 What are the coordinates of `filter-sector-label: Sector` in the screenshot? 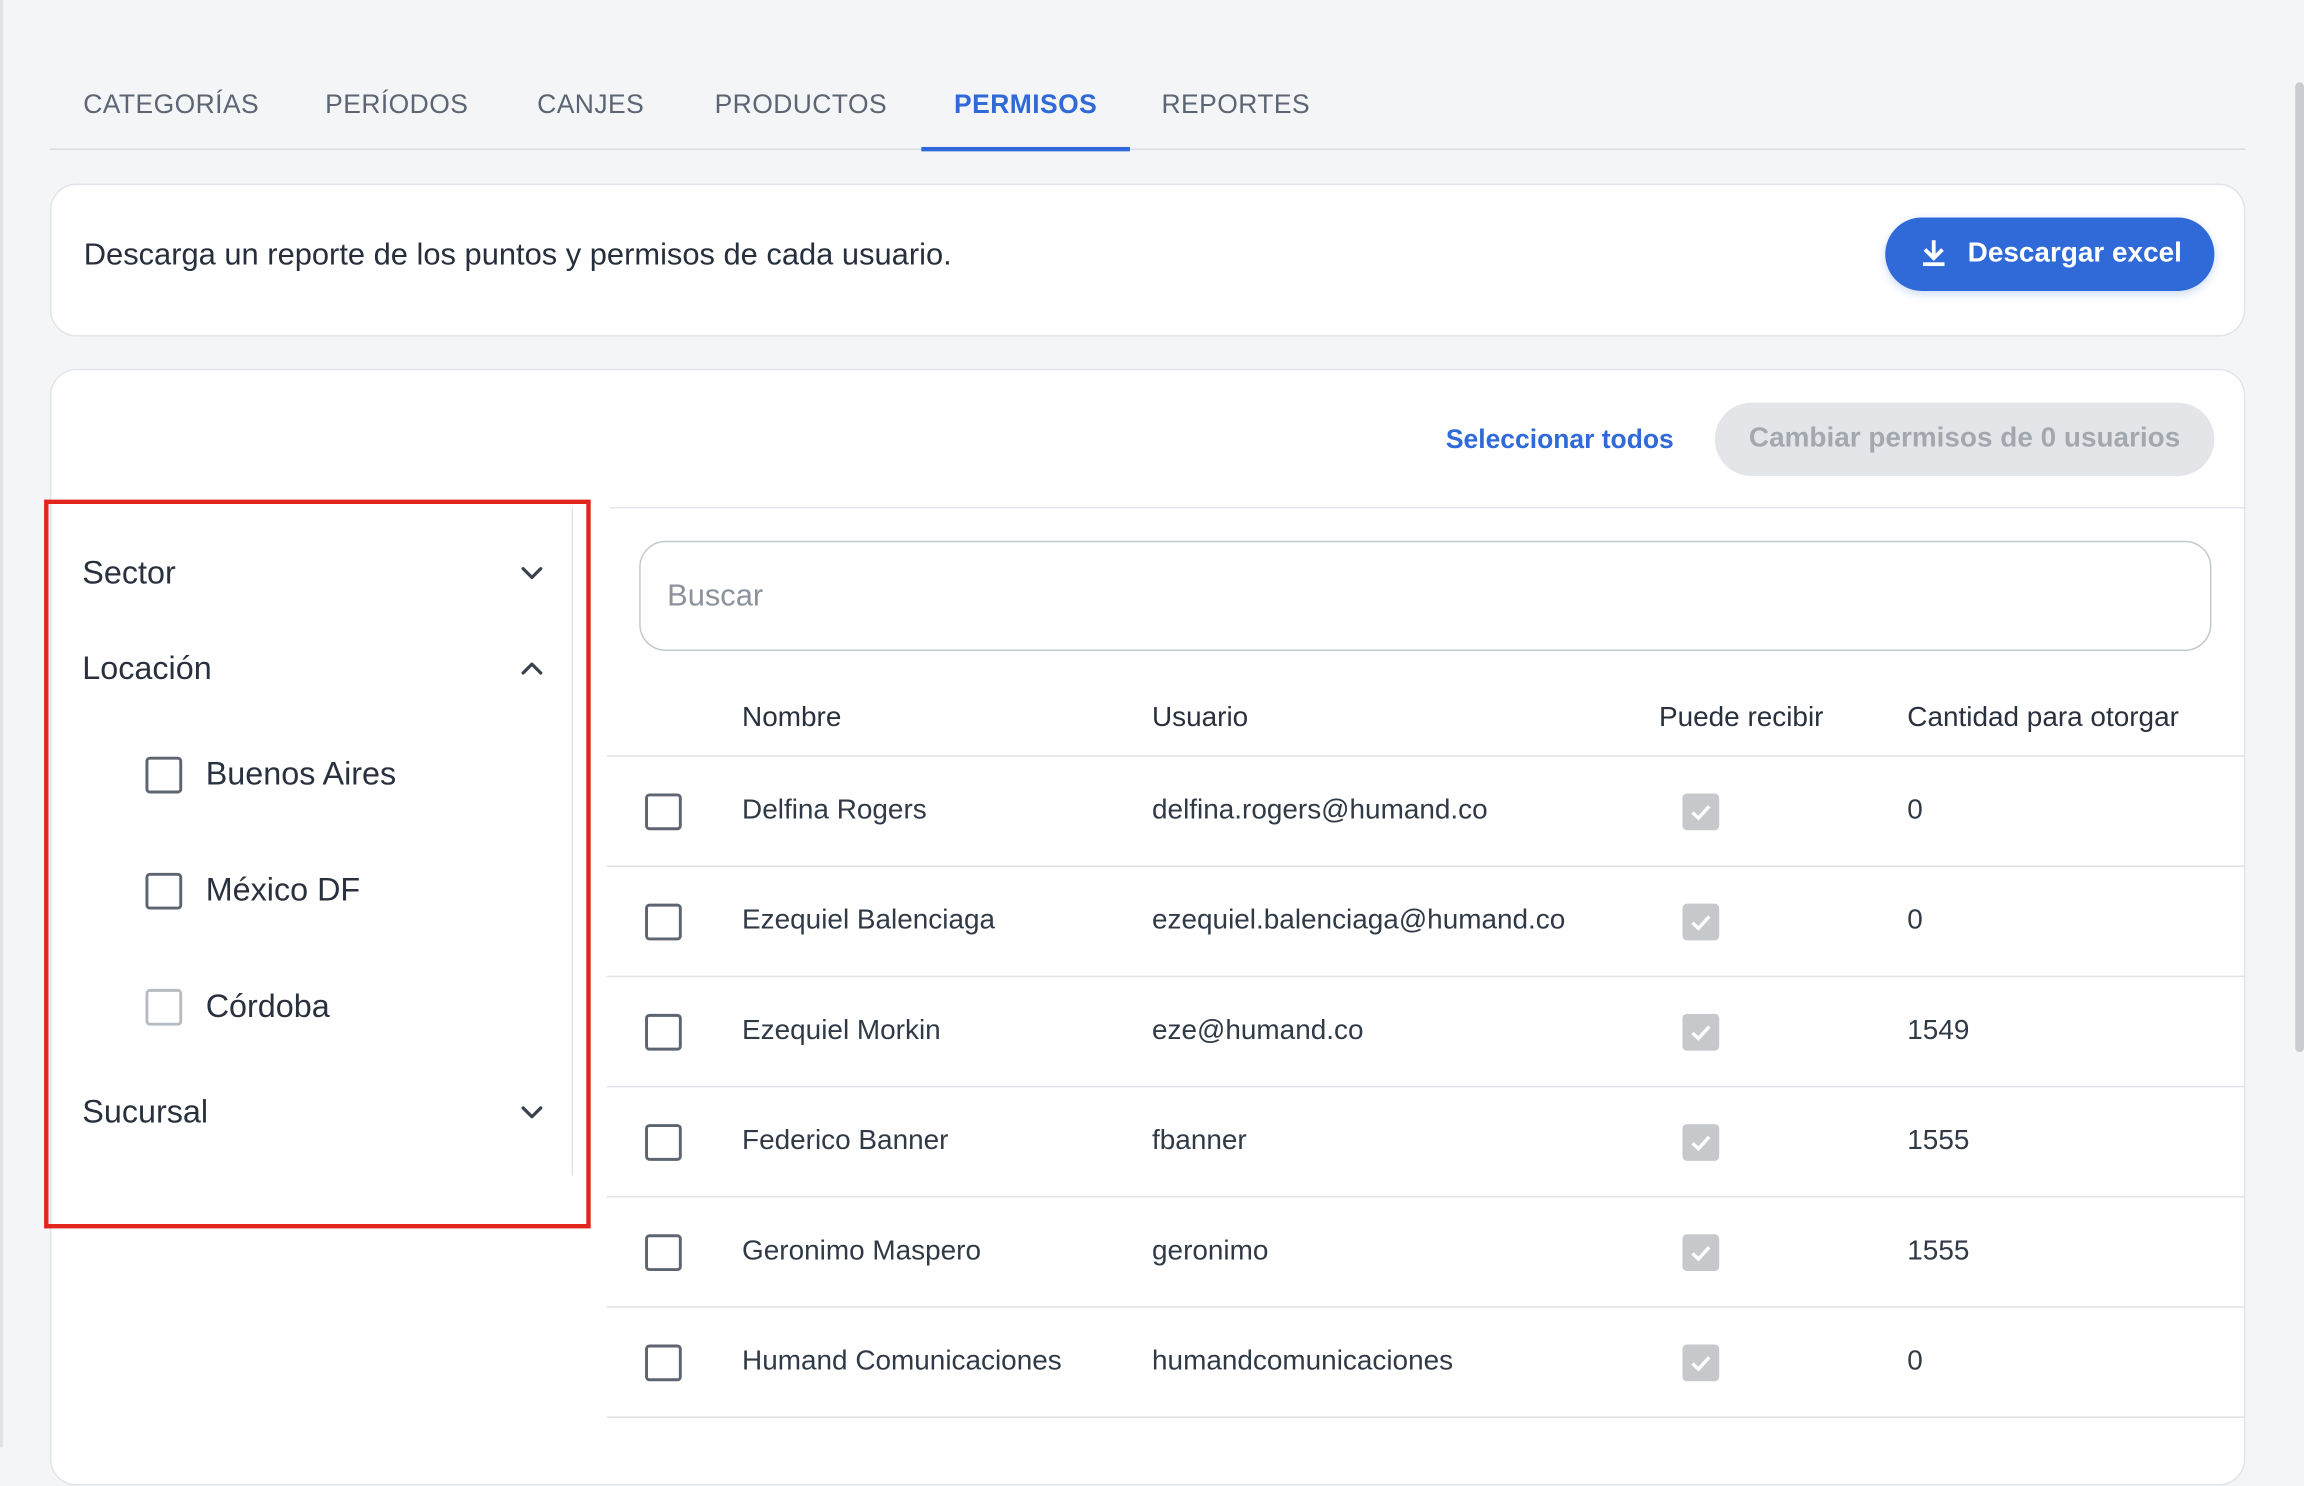 It's located at (129, 572).